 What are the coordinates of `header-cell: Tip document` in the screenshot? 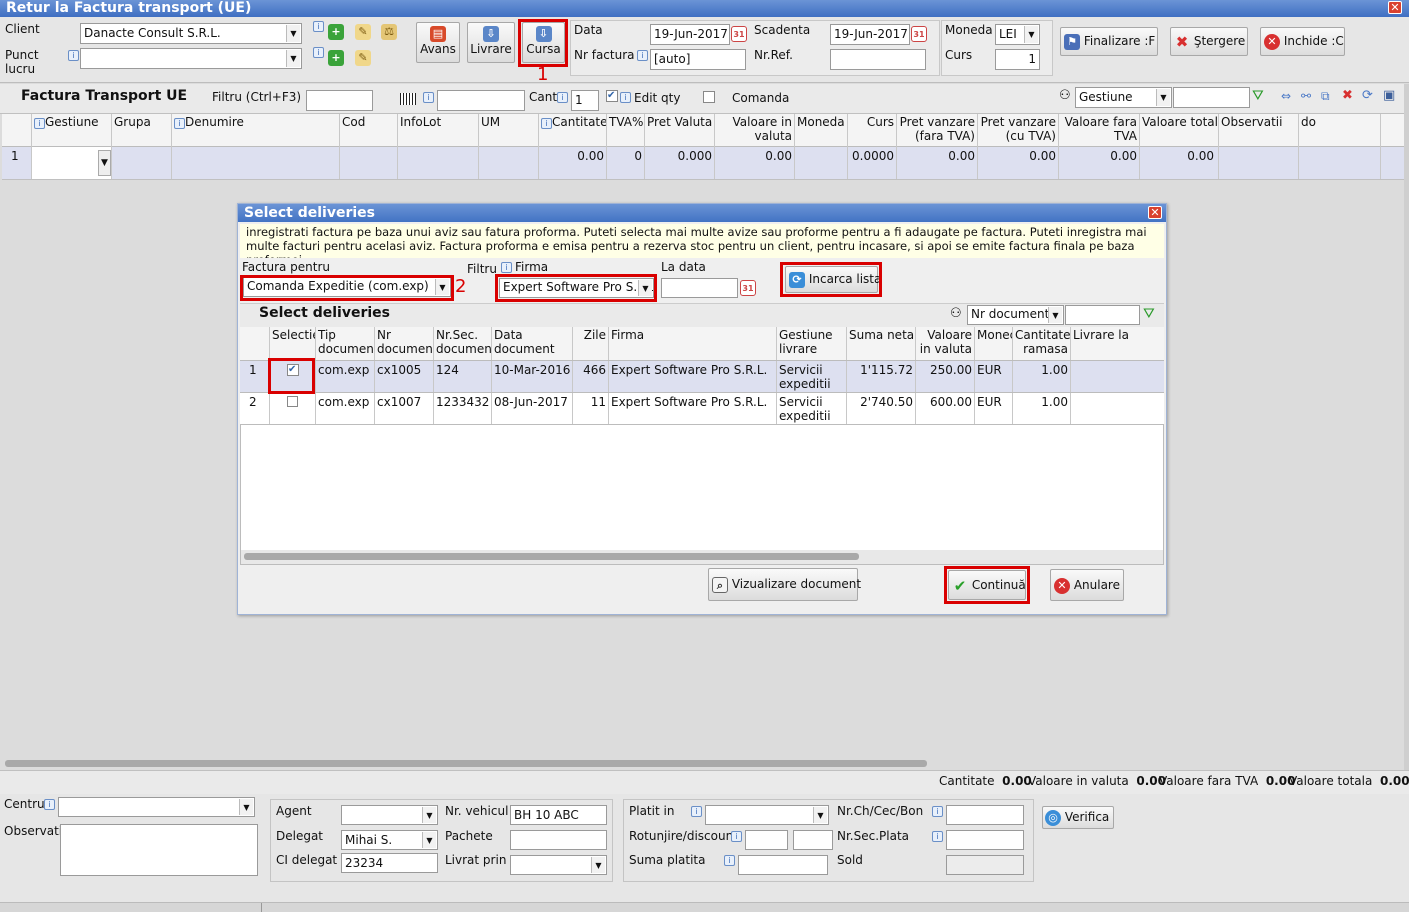 It's located at (345, 343).